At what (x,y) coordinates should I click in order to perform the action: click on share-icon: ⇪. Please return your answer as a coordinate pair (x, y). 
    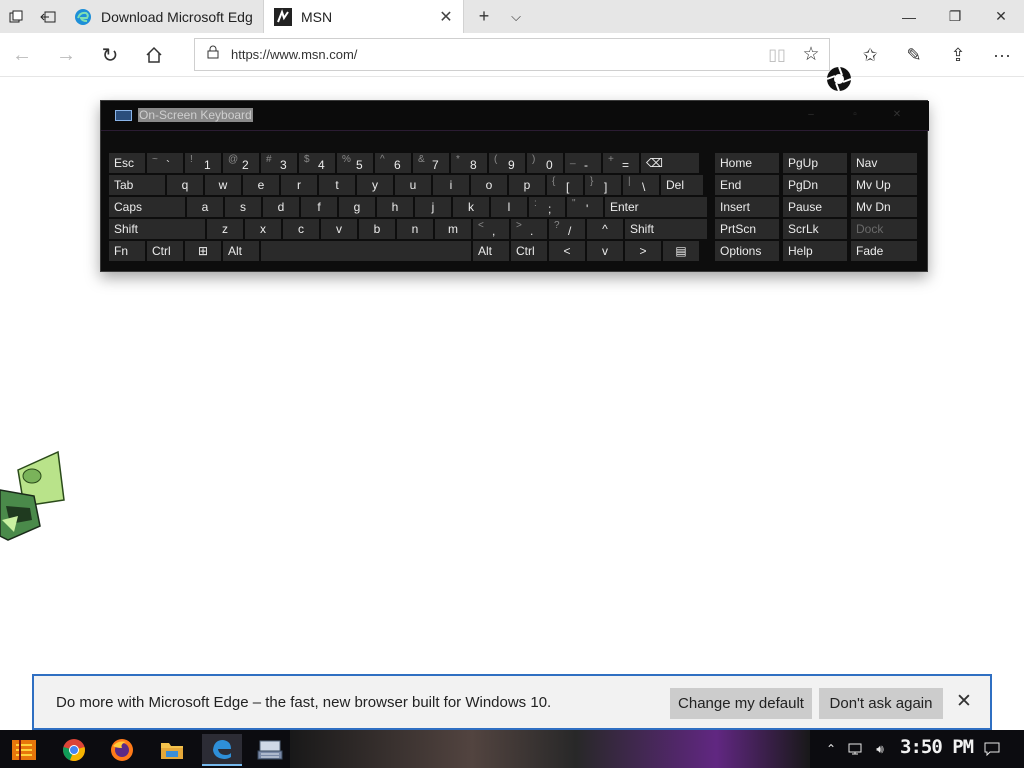
    Looking at the image, I should click on (958, 55).